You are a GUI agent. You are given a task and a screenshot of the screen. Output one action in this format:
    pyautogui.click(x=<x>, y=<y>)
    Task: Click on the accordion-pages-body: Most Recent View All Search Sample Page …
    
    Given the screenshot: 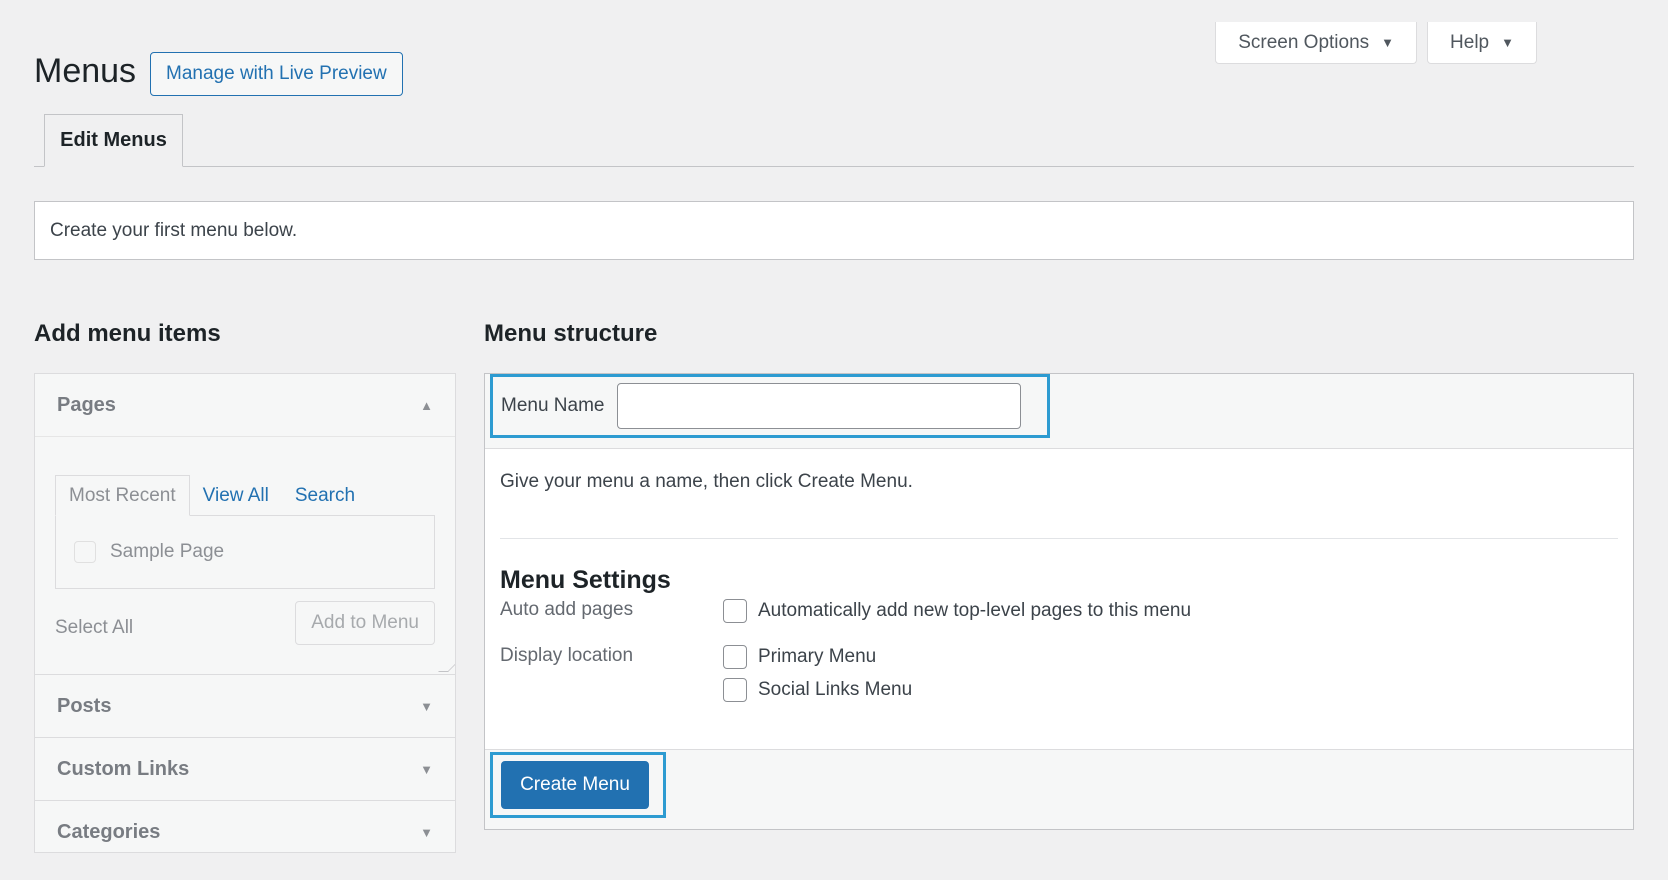 What is the action you would take?
    pyautogui.click(x=245, y=556)
    